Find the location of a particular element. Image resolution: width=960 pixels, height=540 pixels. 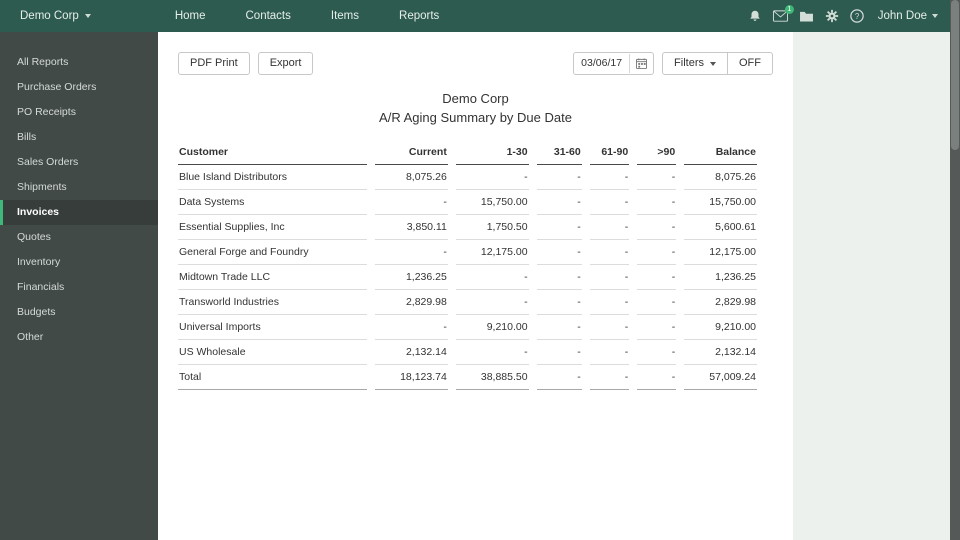

customer-cell: Universal Imports is located at coordinates (273, 327).